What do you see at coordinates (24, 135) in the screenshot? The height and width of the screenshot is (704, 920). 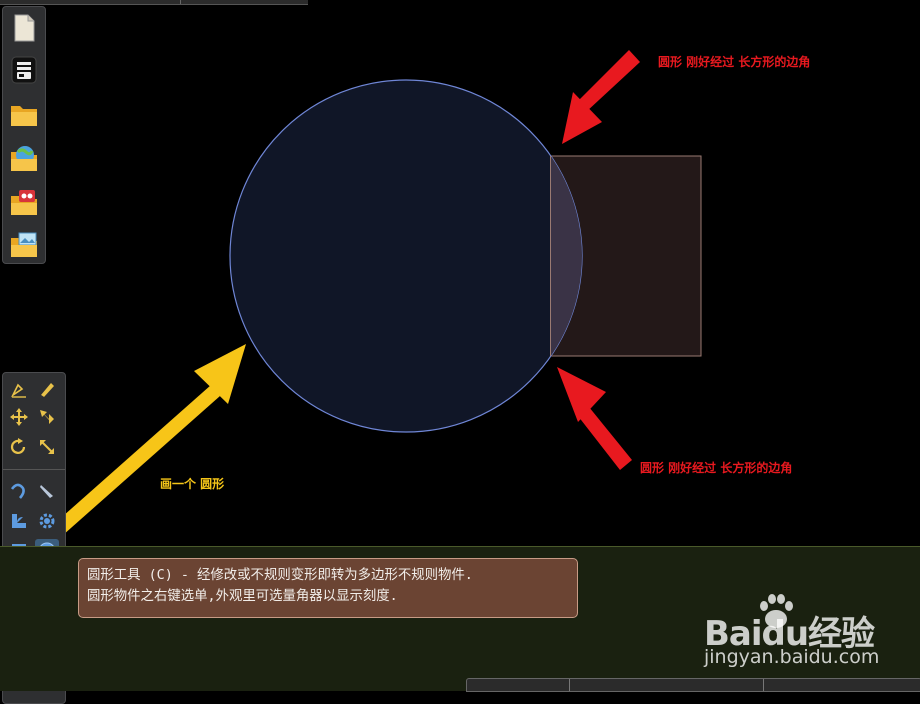 I see `file-toolbar` at bounding box center [24, 135].